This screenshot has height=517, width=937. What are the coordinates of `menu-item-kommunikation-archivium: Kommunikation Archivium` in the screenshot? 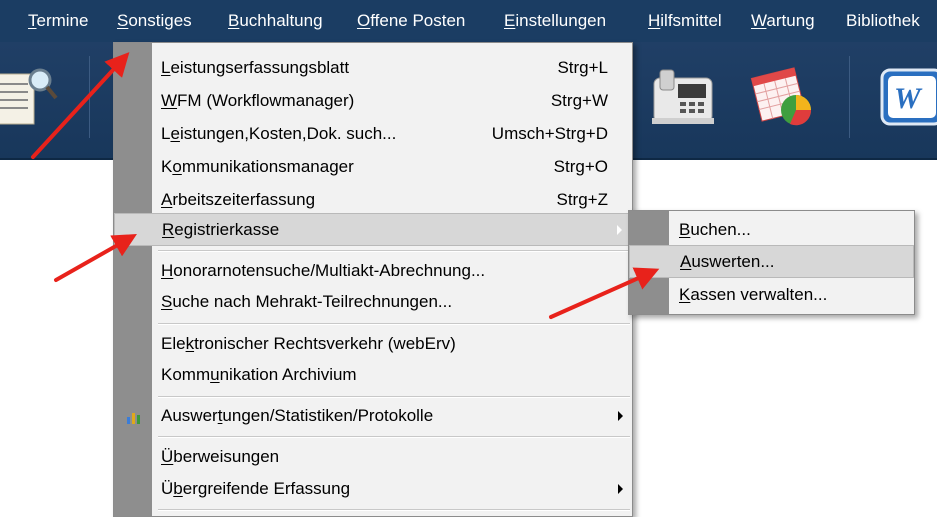 It's located at (373, 375).